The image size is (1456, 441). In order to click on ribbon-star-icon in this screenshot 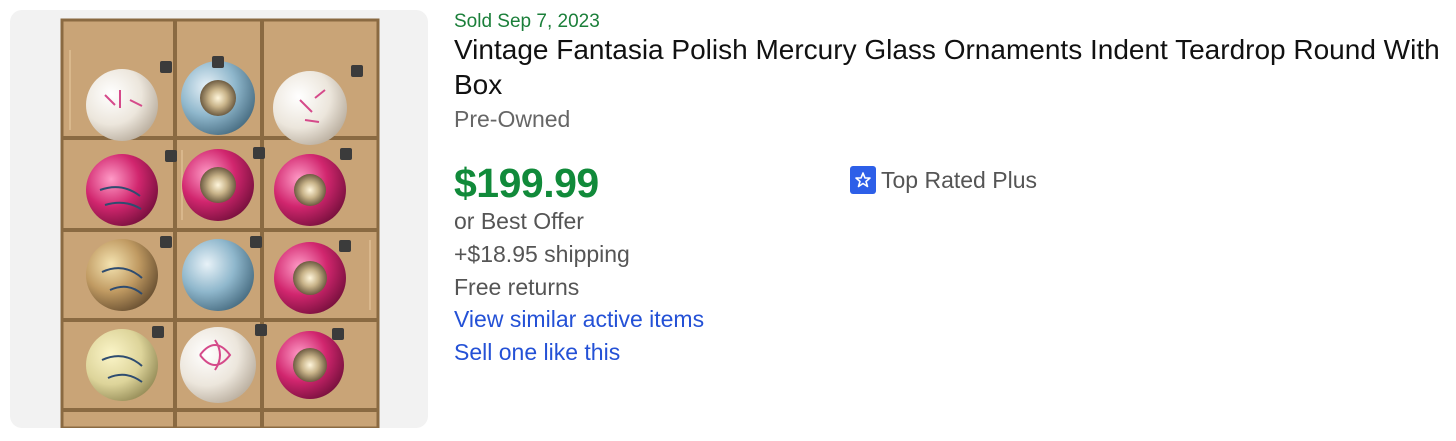, I will do `click(863, 180)`.